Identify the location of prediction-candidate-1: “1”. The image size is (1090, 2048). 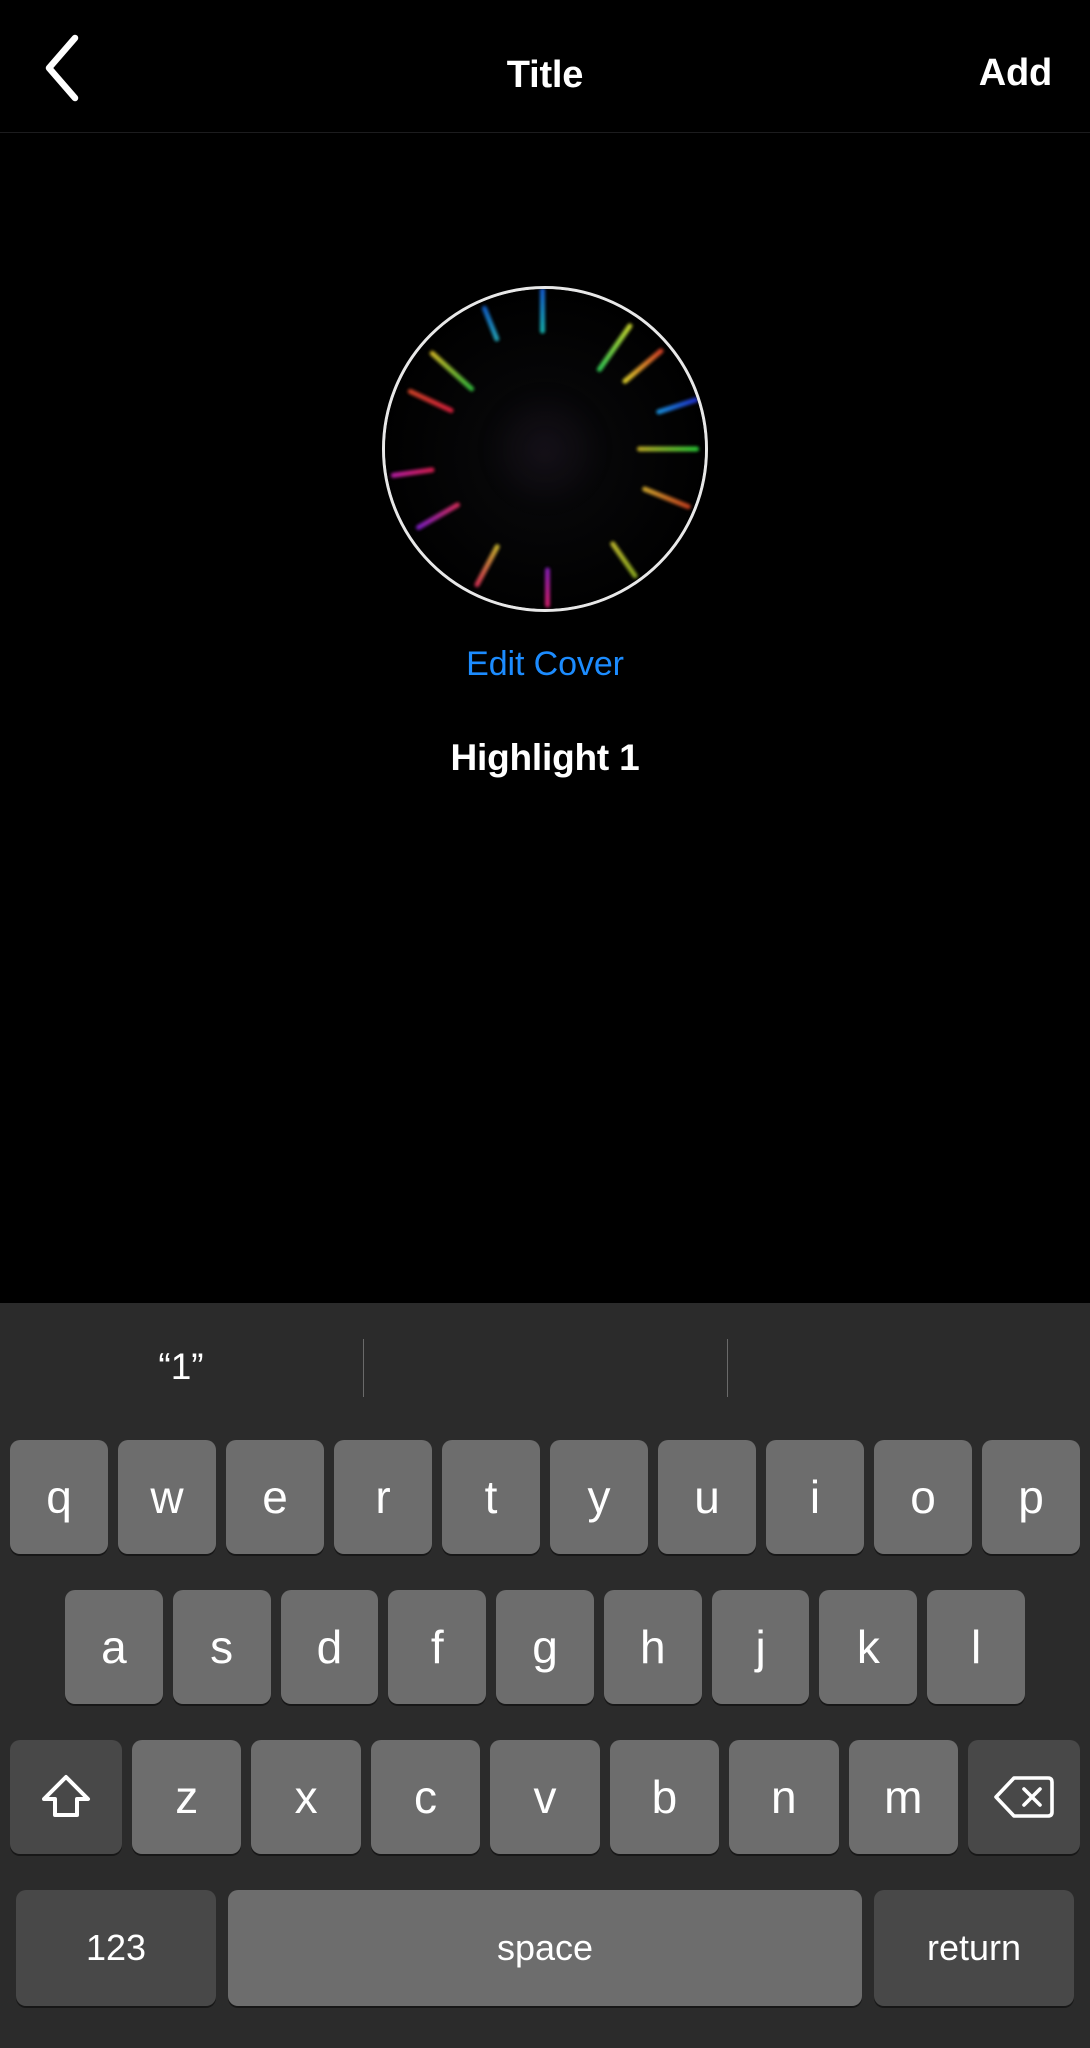
(181, 1367).